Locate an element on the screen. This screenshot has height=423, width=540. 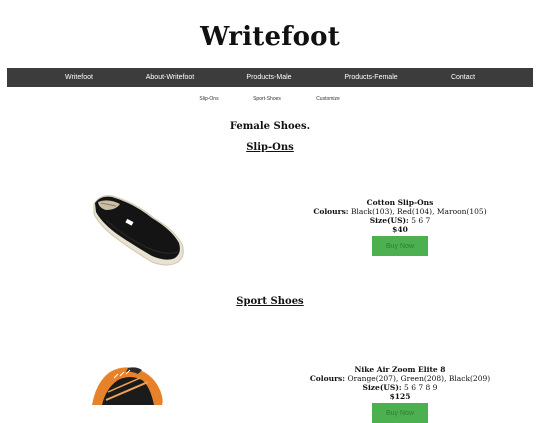
product-price: $40 is located at coordinates (400, 229).